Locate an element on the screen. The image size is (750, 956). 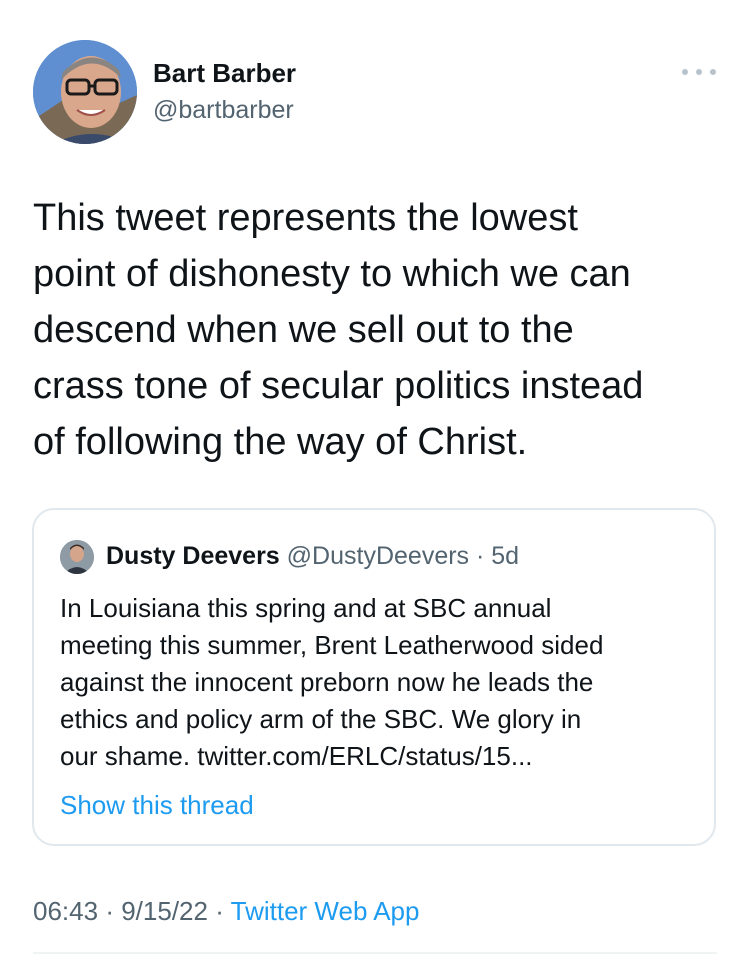
tweet-text-line: crass tone of secular politics instead is located at coordinates (338, 386).